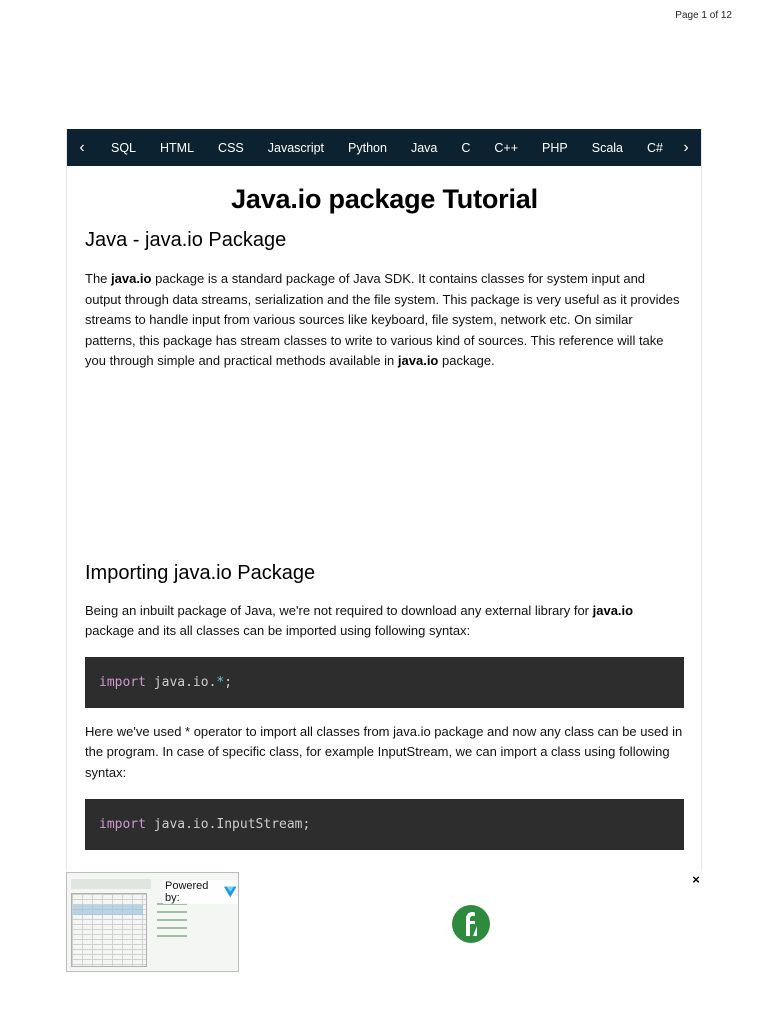 This screenshot has height=1024, width=768. What do you see at coordinates (98, 278) in the screenshot?
I see `text-run: The` at bounding box center [98, 278].